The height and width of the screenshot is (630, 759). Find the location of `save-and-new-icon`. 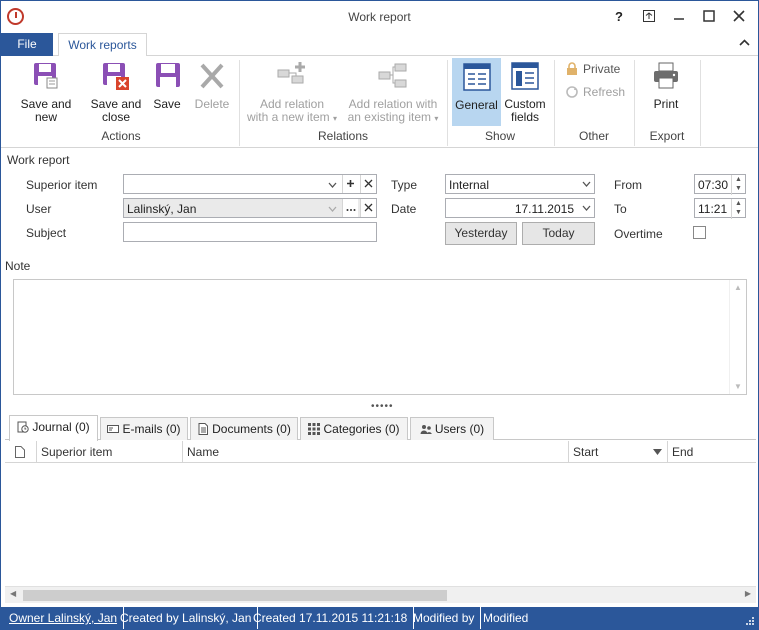

save-and-new-icon is located at coordinates (46, 76).